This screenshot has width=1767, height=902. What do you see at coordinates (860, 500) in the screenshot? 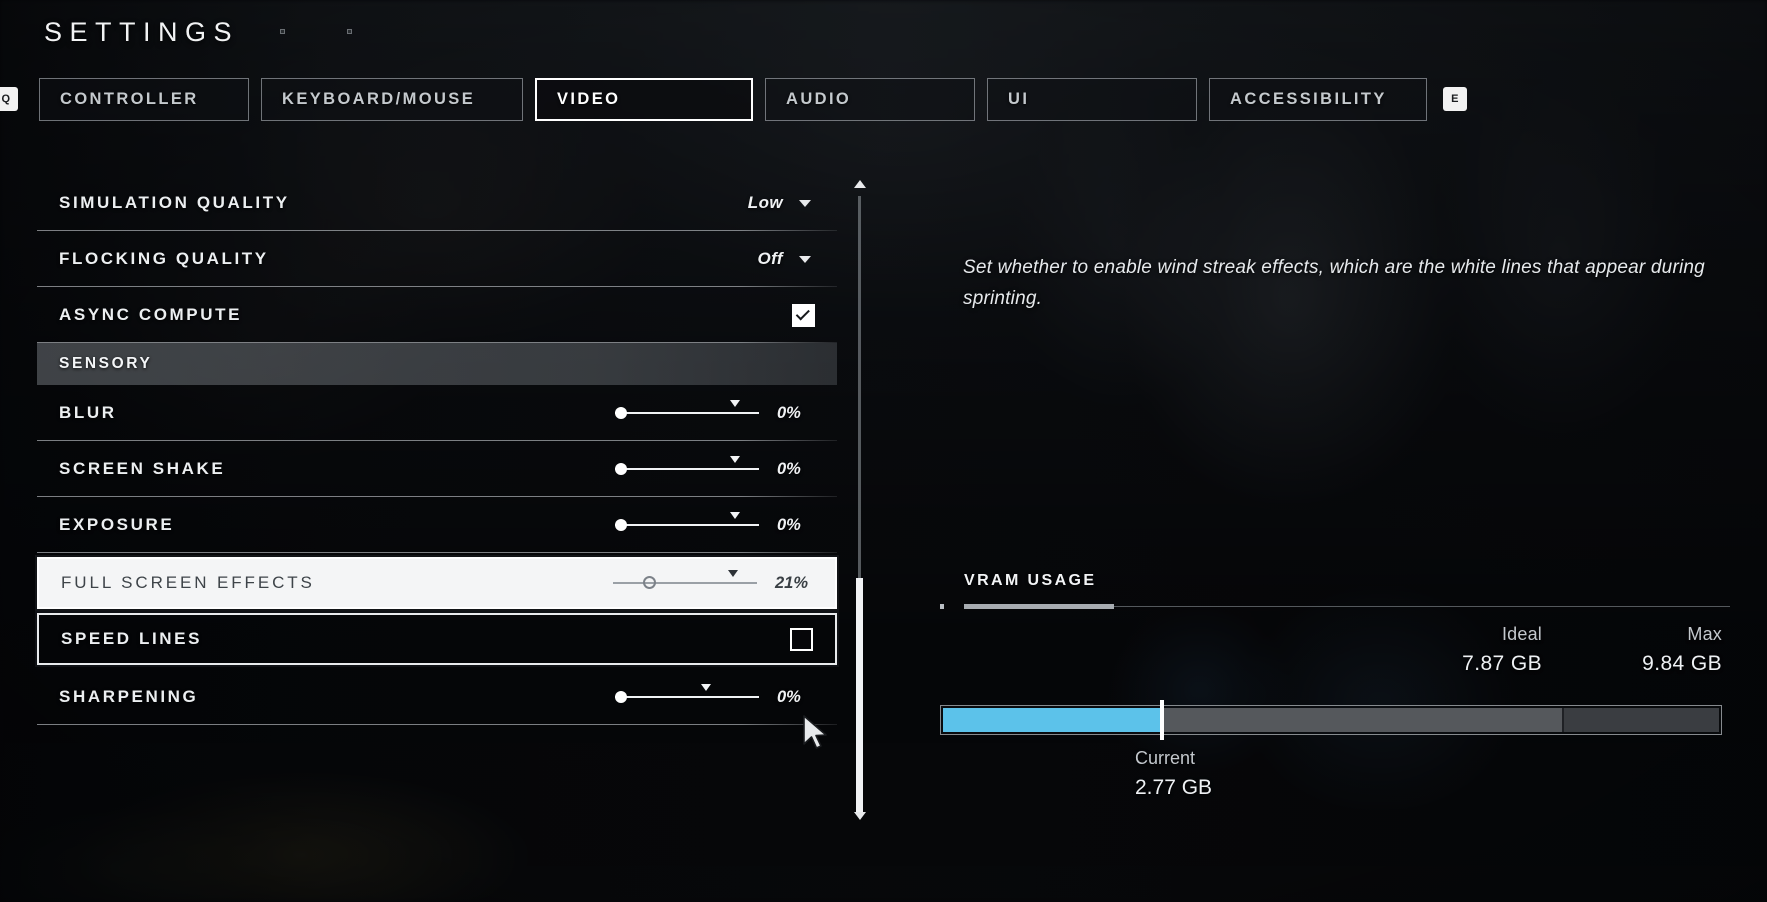
I see `settings-scrollbar` at bounding box center [860, 500].